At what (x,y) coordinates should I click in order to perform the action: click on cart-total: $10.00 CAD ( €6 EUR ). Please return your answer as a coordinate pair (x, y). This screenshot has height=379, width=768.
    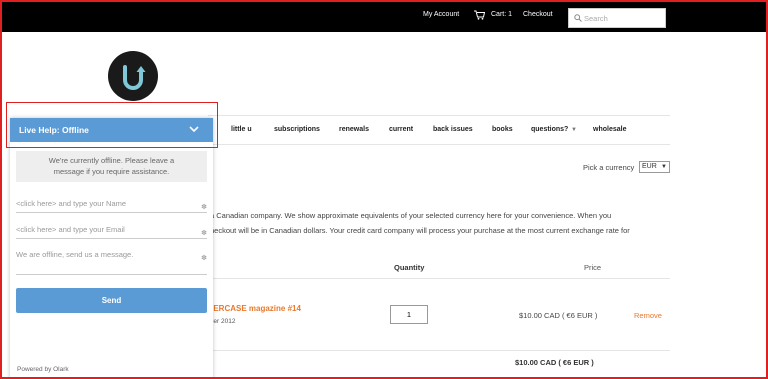
    Looking at the image, I should click on (554, 362).